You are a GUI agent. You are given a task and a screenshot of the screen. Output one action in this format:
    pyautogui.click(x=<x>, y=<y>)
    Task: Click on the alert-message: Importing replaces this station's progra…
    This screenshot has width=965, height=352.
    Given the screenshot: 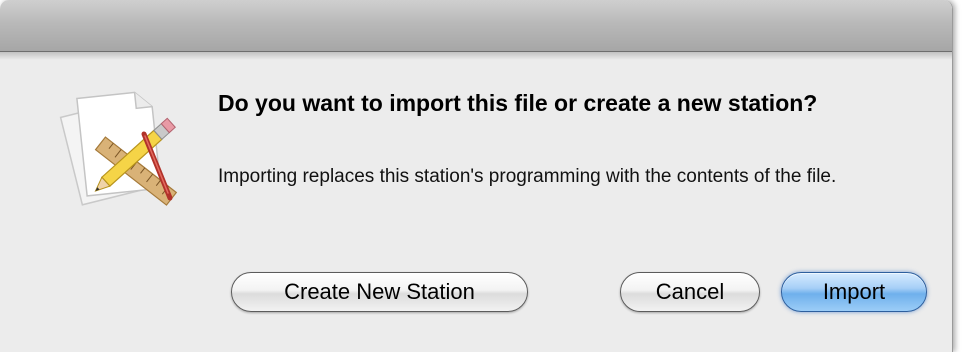 What is the action you would take?
    pyautogui.click(x=527, y=176)
    